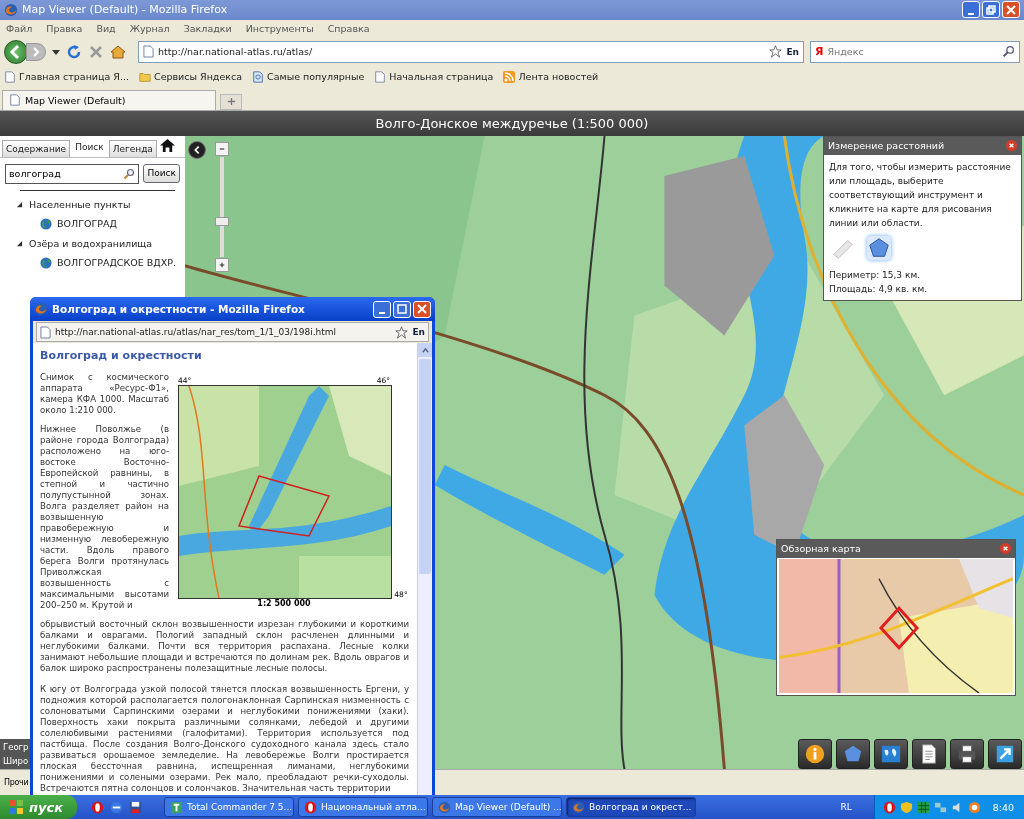  What do you see at coordinates (16, 761) in the screenshot?
I see `info-label: Широ` at bounding box center [16, 761].